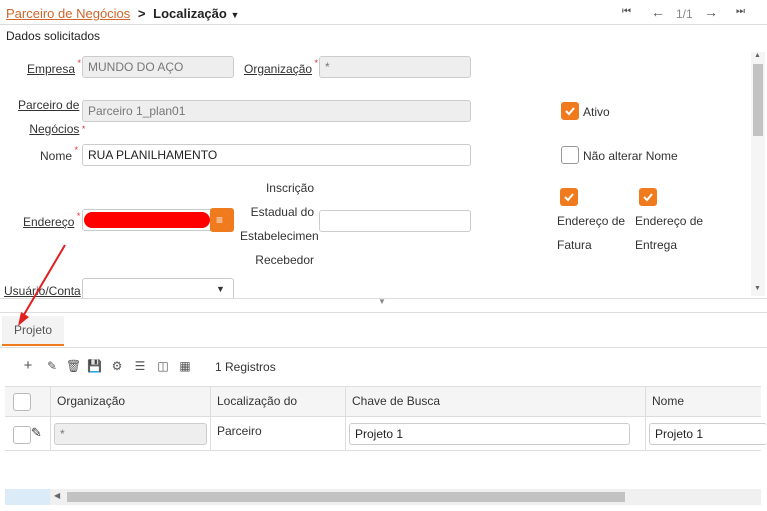  What do you see at coordinates (163, 366) in the screenshot?
I see `split-view-icon: ◫` at bounding box center [163, 366].